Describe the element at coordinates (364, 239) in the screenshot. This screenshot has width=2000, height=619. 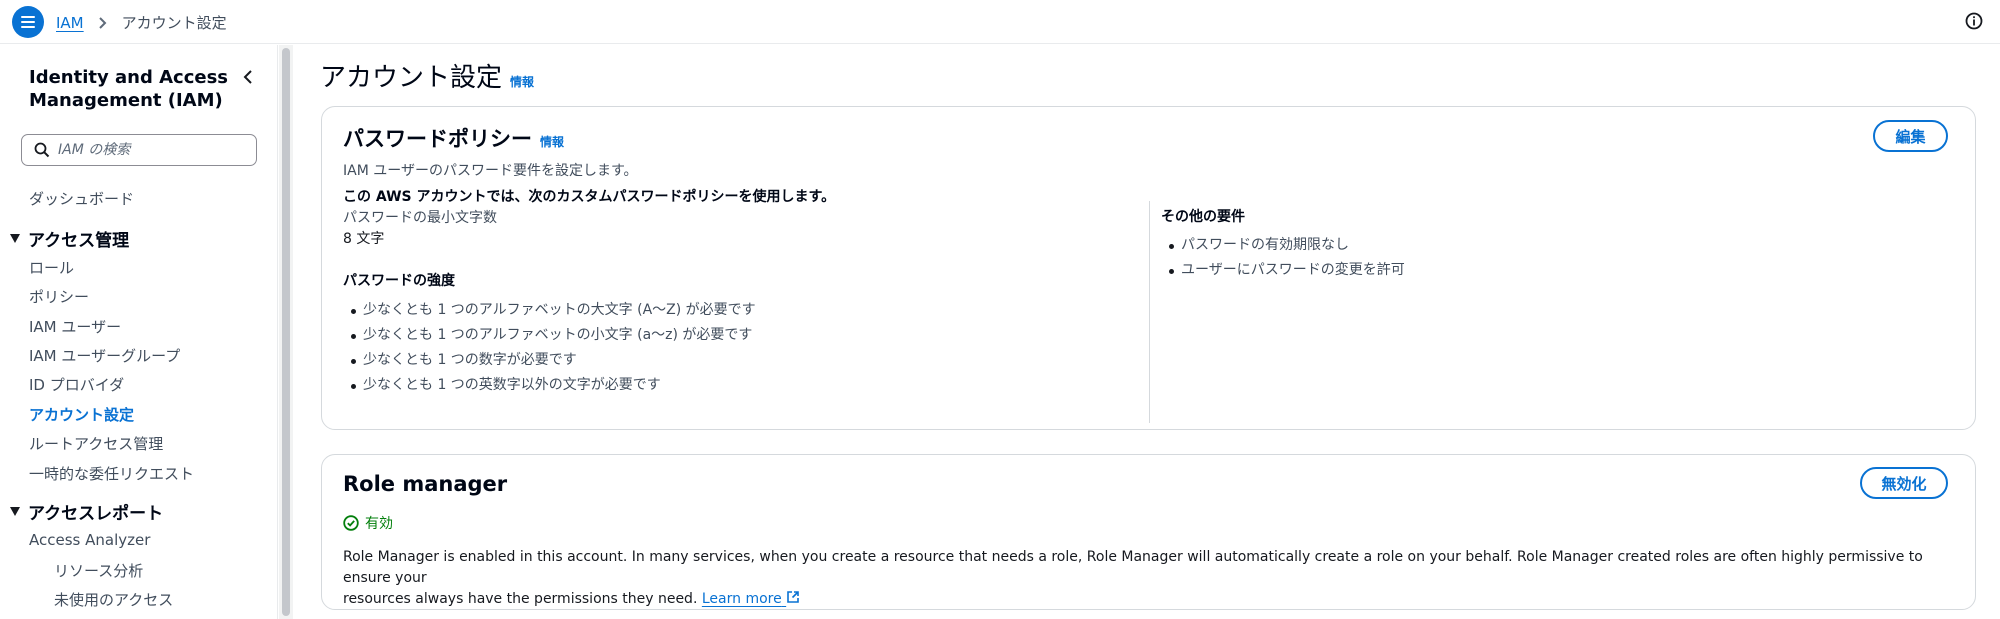
I see `min-length-value: 8 文字` at that location.